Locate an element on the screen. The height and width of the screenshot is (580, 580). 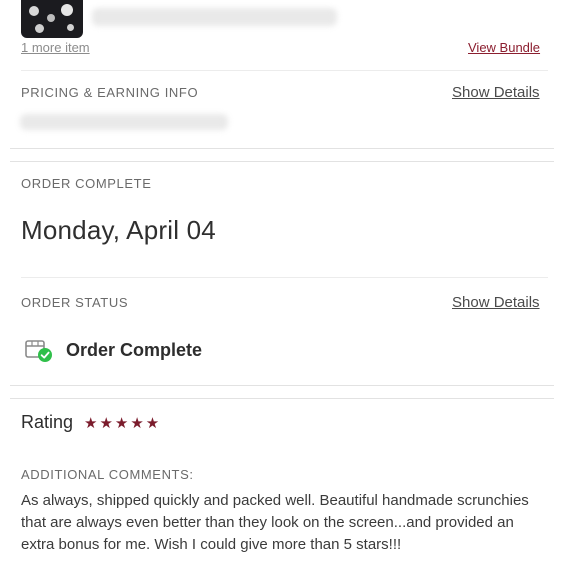
more-items-link: 1 more item is located at coordinates (55, 47).